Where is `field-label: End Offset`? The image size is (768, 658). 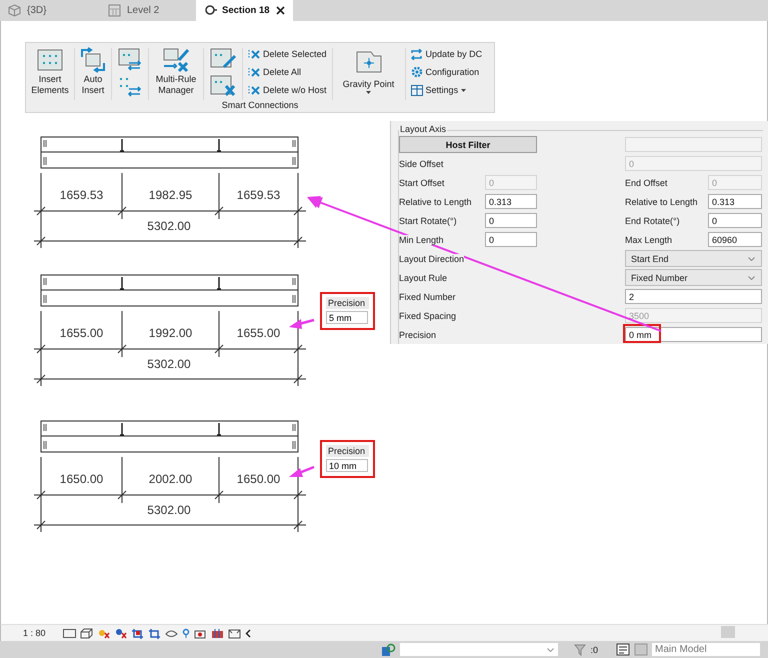 field-label: End Offset is located at coordinates (646, 183).